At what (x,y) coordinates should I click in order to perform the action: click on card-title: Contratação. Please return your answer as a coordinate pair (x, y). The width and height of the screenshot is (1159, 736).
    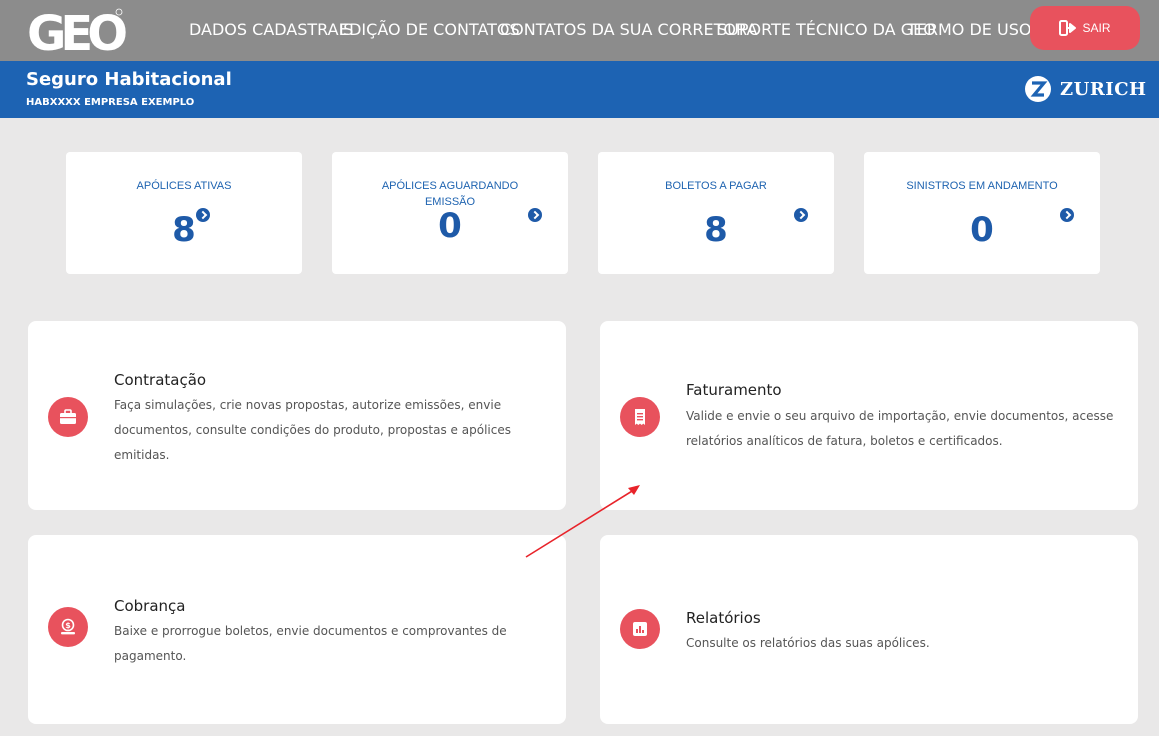
    Looking at the image, I should click on (160, 380).